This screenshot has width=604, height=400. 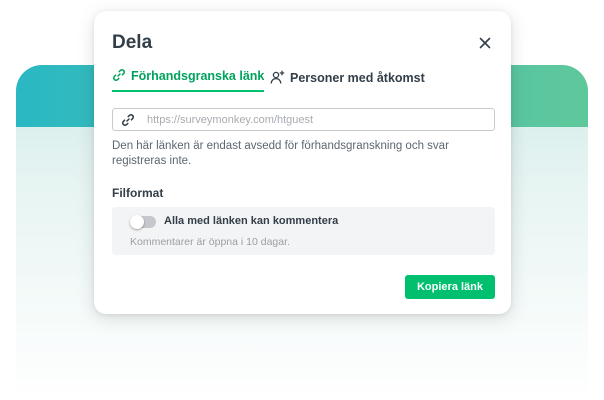 I want to click on tab-preview-link: Förhandsgranska länk, so click(x=188, y=78).